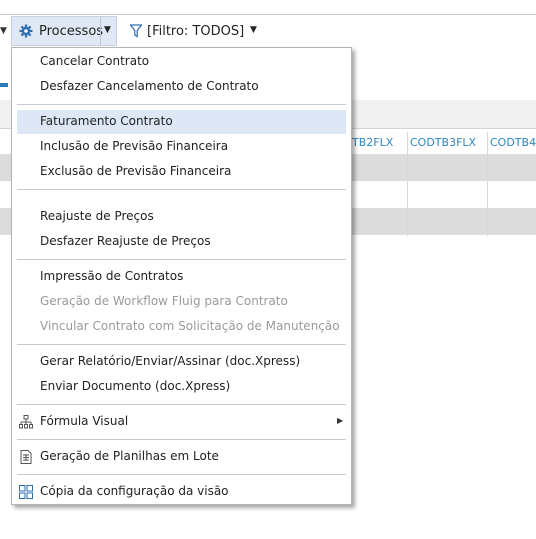 This screenshot has height=539, width=536. Describe the element at coordinates (136, 31) in the screenshot. I see `funnel-icon` at that location.